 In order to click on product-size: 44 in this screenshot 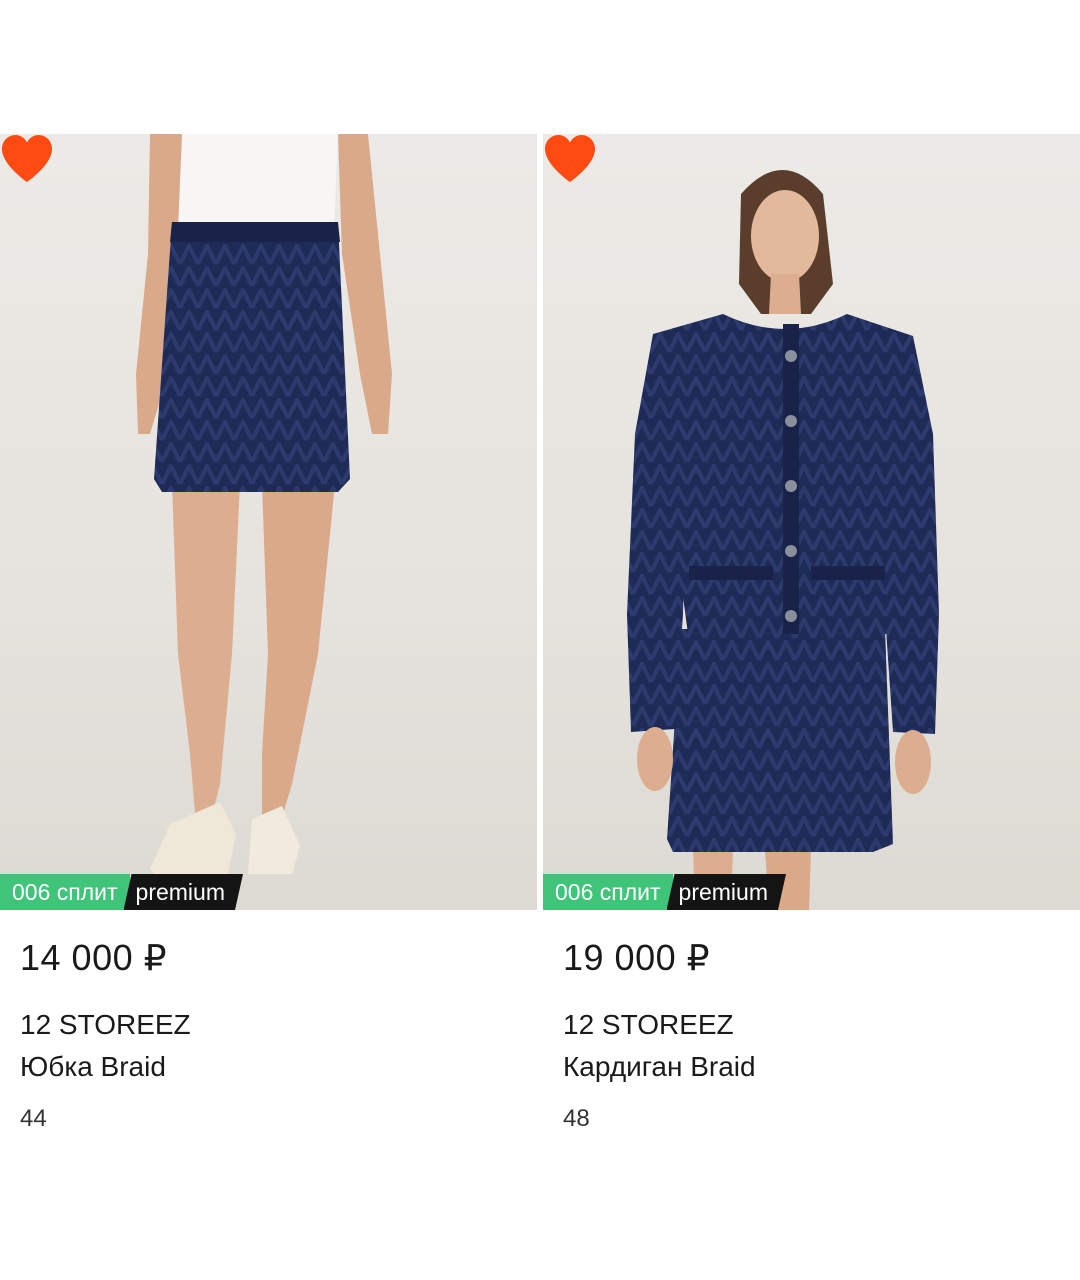, I will do `click(33, 1118)`.